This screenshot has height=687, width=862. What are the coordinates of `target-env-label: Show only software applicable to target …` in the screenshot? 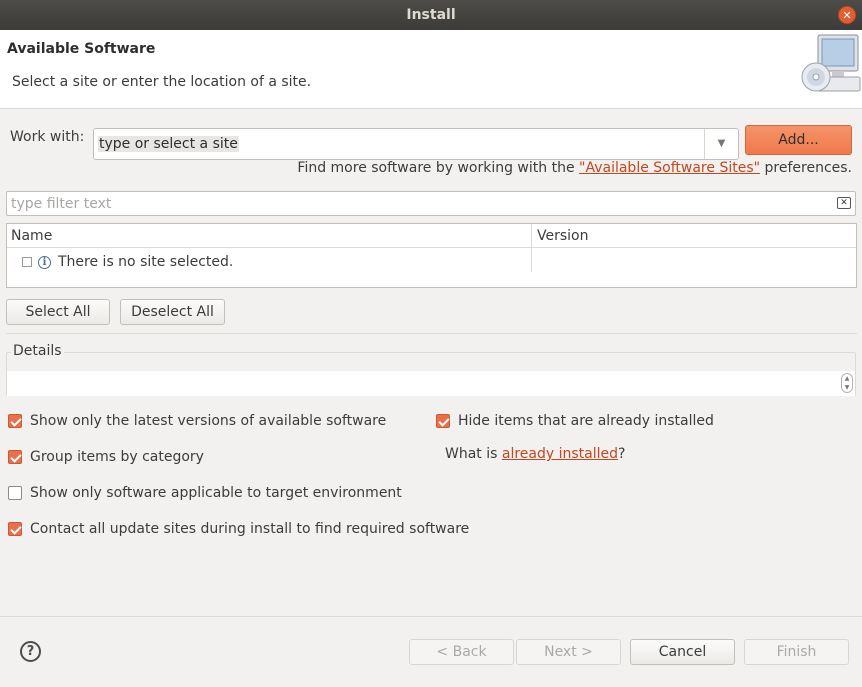 It's located at (216, 493).